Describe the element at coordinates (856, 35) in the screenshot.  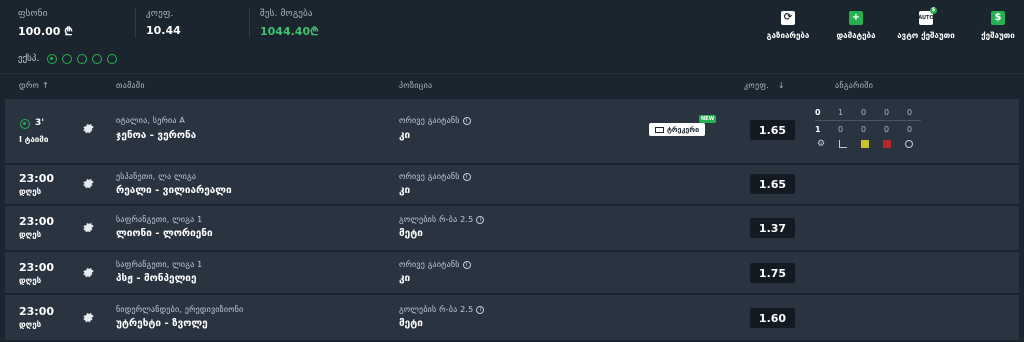
I see `add-label: დამატება` at that location.